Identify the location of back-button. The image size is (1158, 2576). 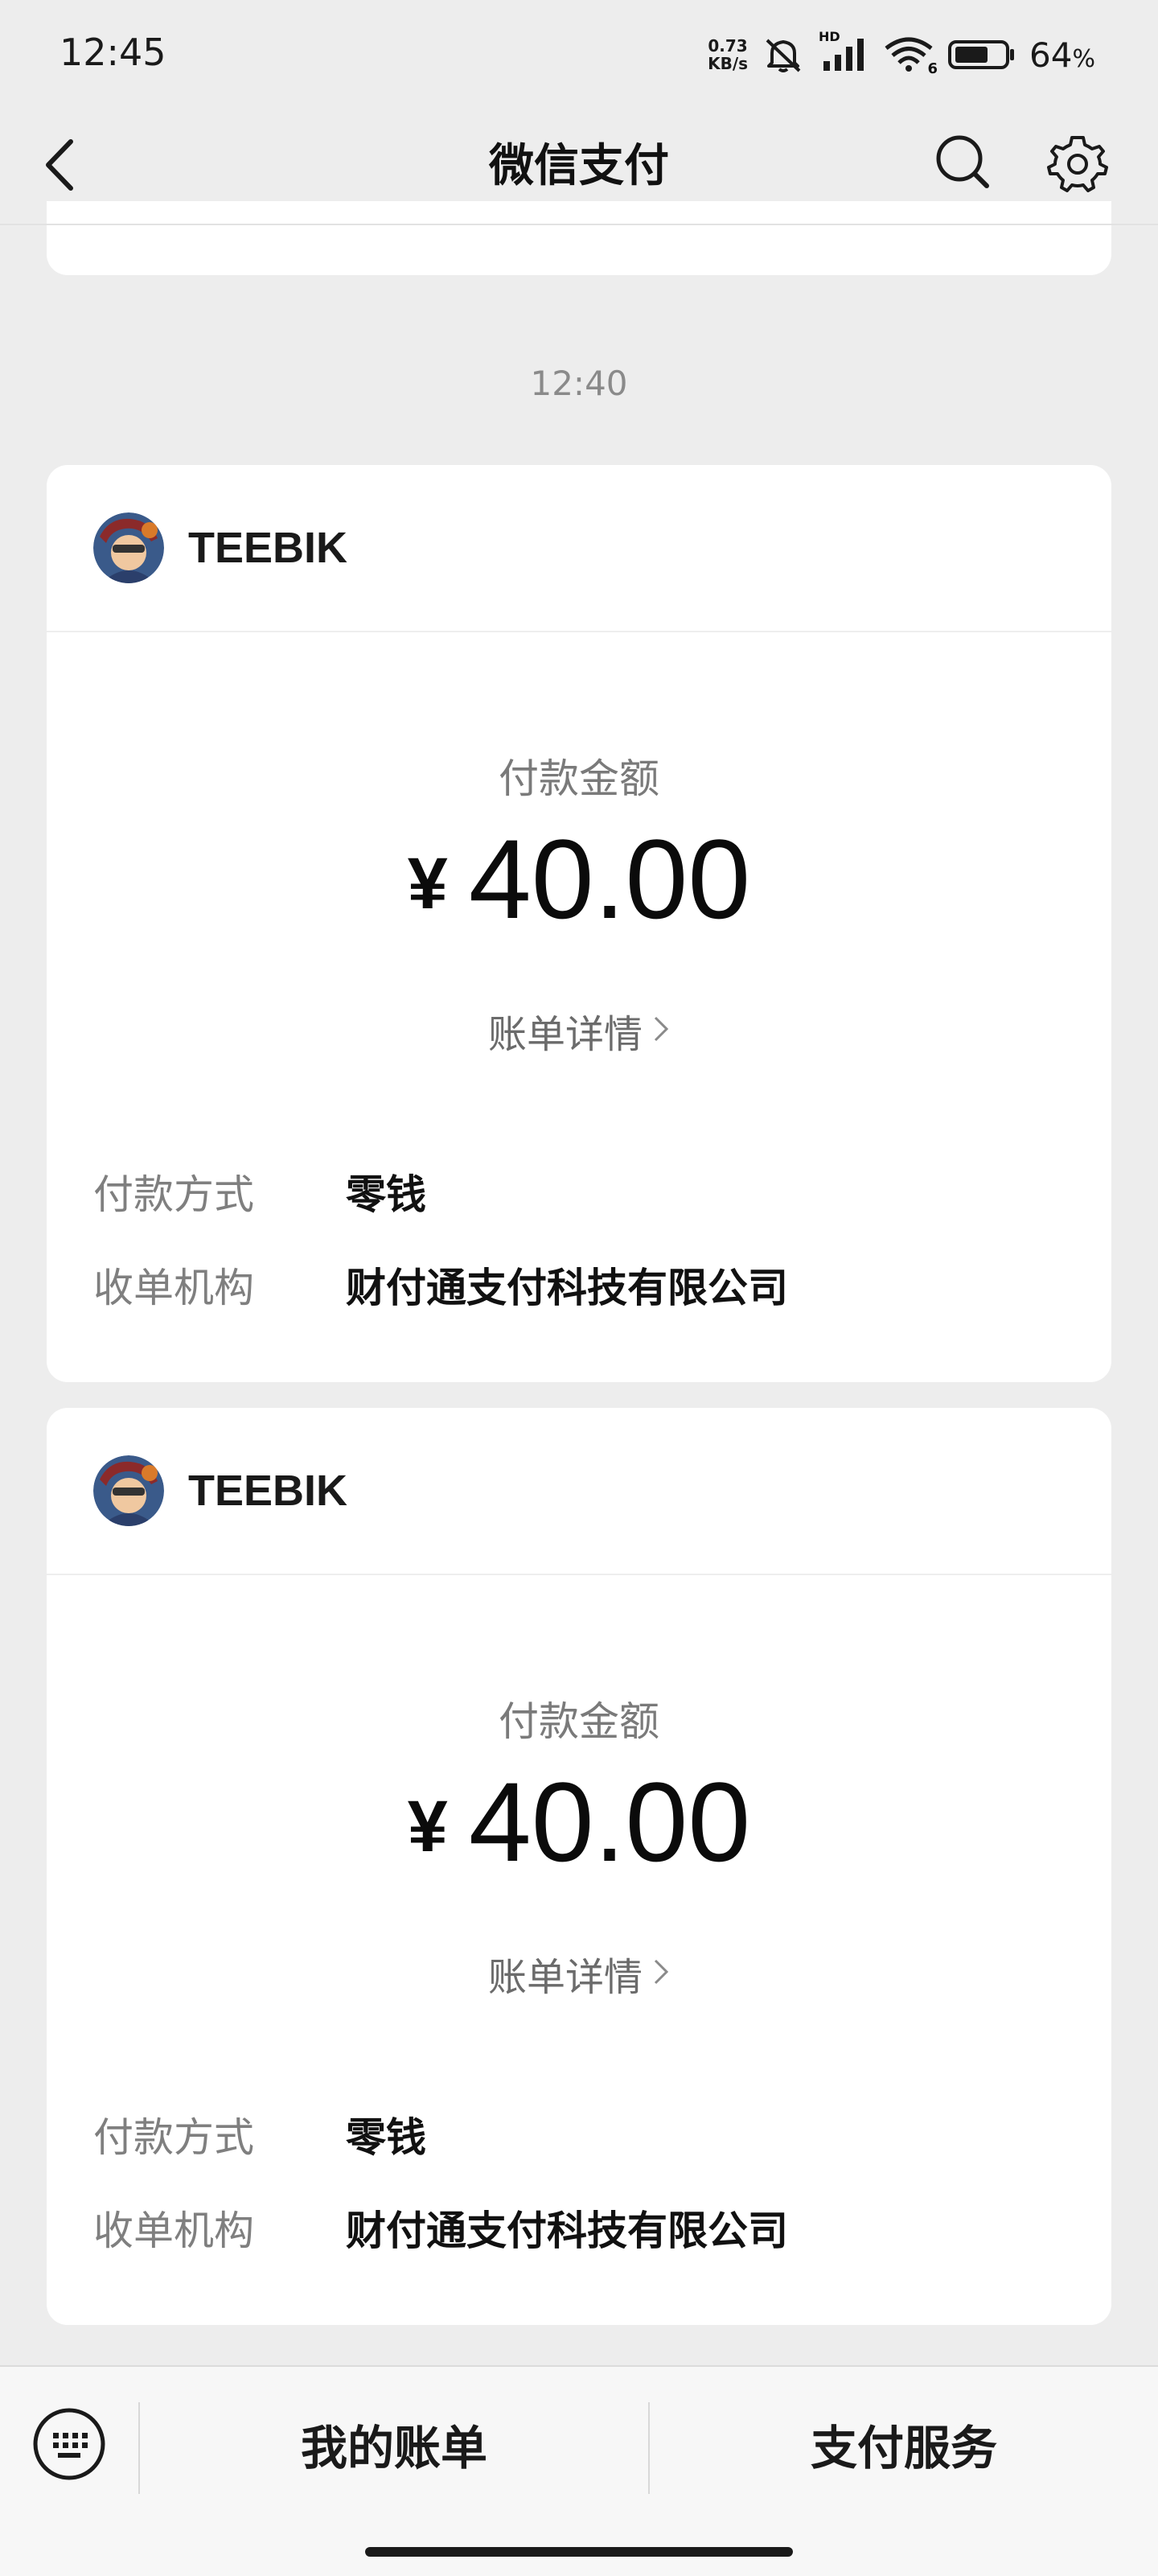
(78, 166).